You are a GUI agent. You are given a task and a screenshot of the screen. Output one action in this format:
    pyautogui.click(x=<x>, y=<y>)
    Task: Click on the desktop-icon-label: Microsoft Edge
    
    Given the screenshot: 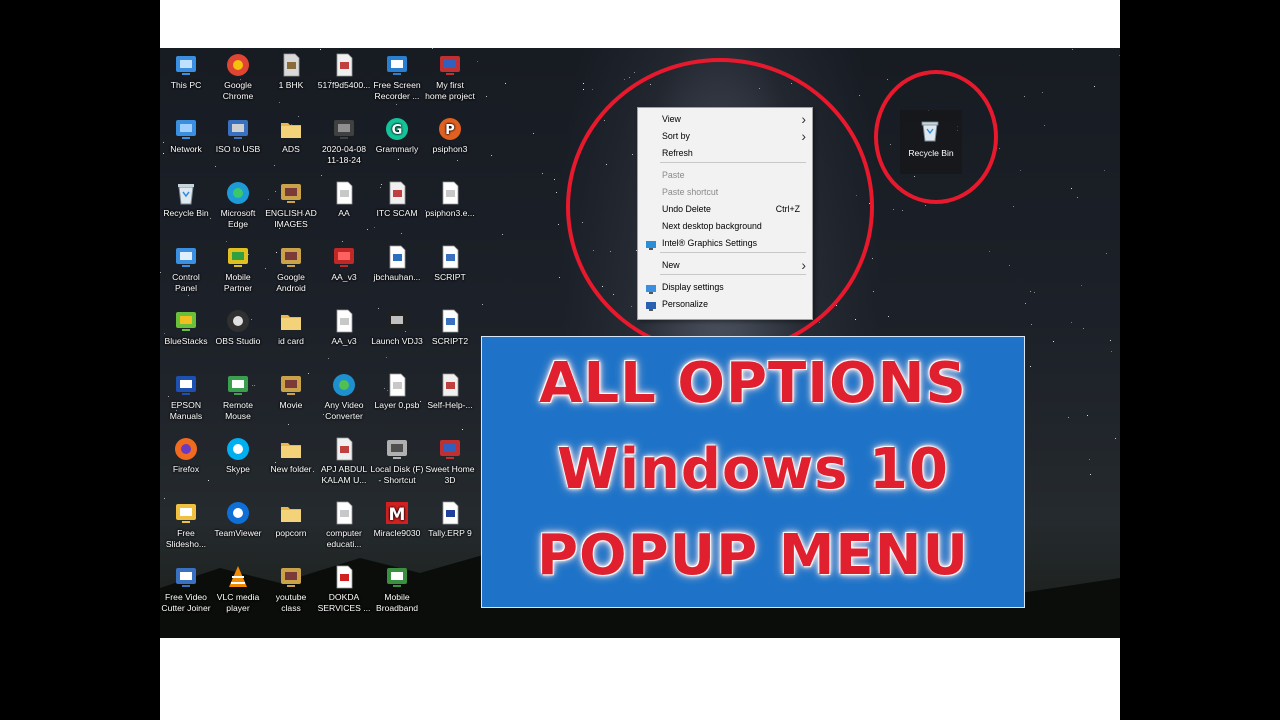 What is the action you would take?
    pyautogui.click(x=238, y=218)
    